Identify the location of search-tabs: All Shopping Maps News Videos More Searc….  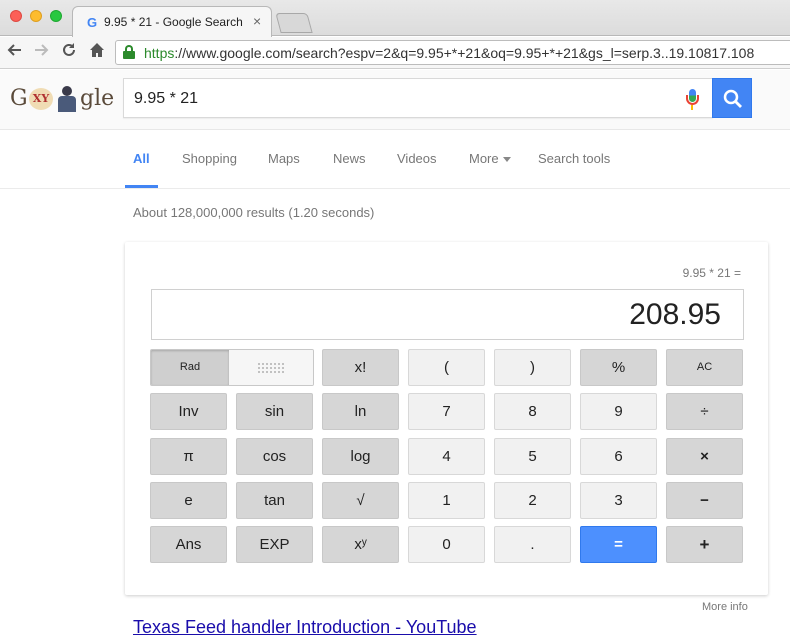
(395, 160).